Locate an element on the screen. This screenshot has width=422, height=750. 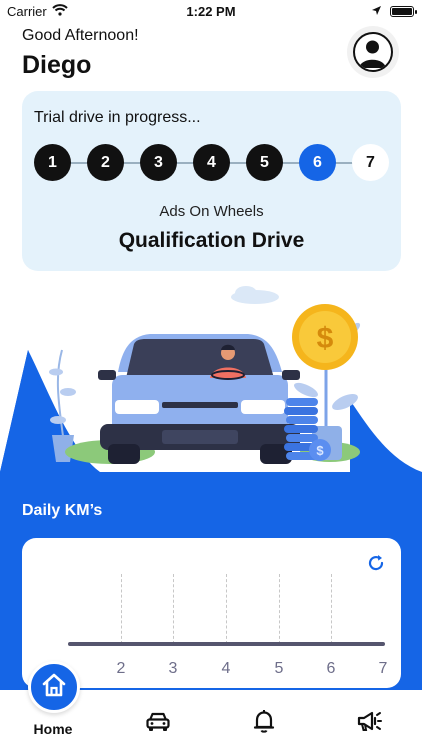
step-3: 3 is located at coordinates (158, 162).